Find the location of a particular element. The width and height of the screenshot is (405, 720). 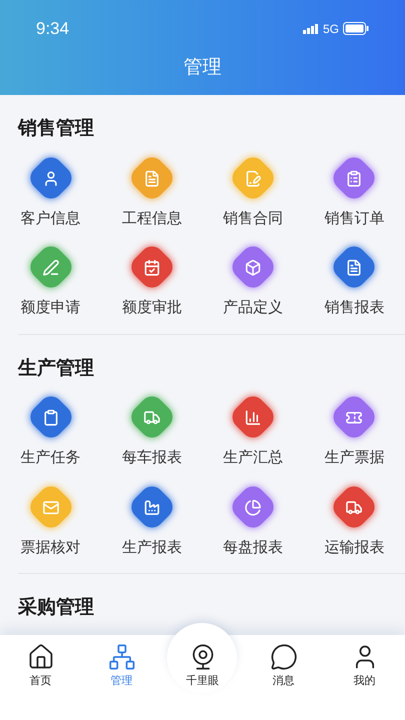

menu-item: 额度申请 is located at coordinates (51, 282).